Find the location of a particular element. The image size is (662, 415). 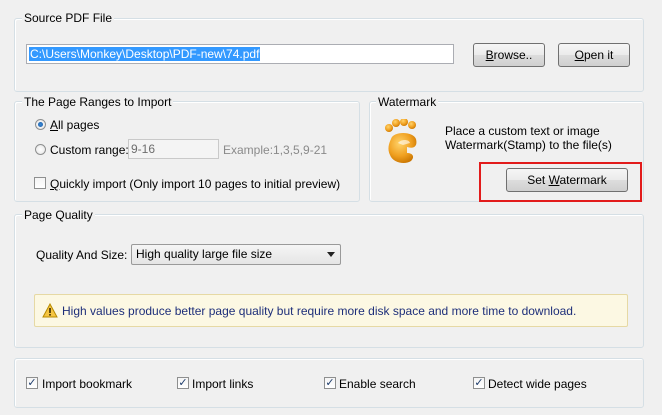

footprint-icon is located at coordinates (401, 141).